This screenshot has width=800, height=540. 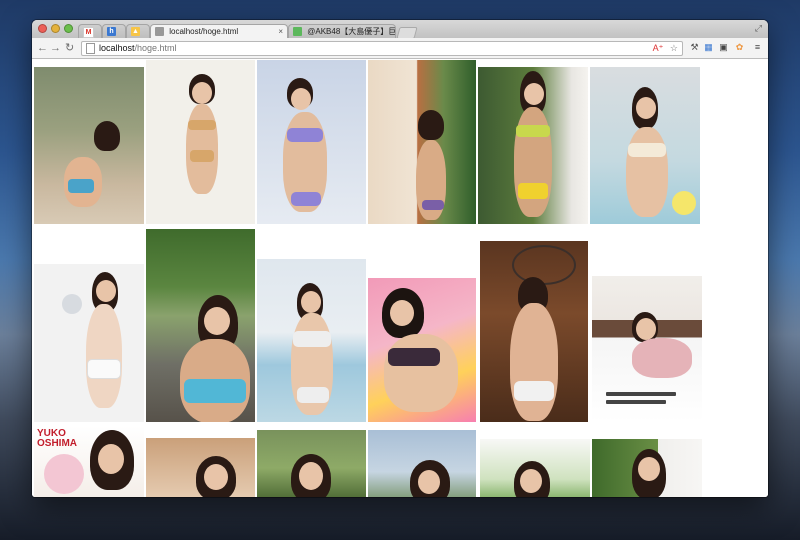 What do you see at coordinates (89, 461) in the screenshot?
I see `photo-3-1: YUKO OSHIMA` at bounding box center [89, 461].